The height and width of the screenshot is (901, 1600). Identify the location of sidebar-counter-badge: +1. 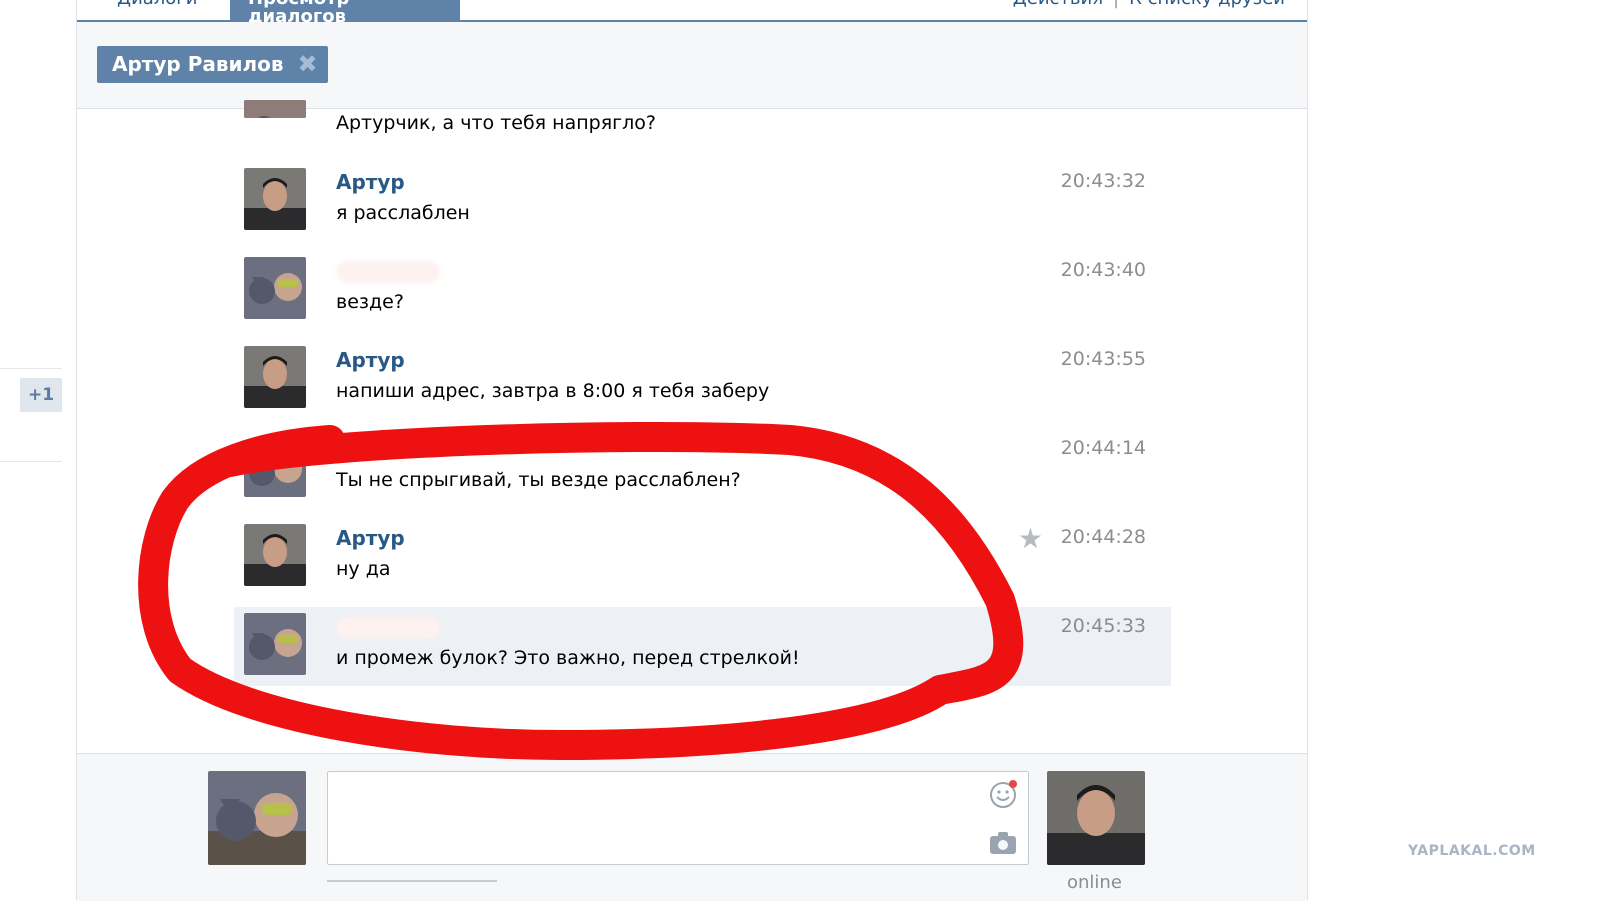
(41, 395).